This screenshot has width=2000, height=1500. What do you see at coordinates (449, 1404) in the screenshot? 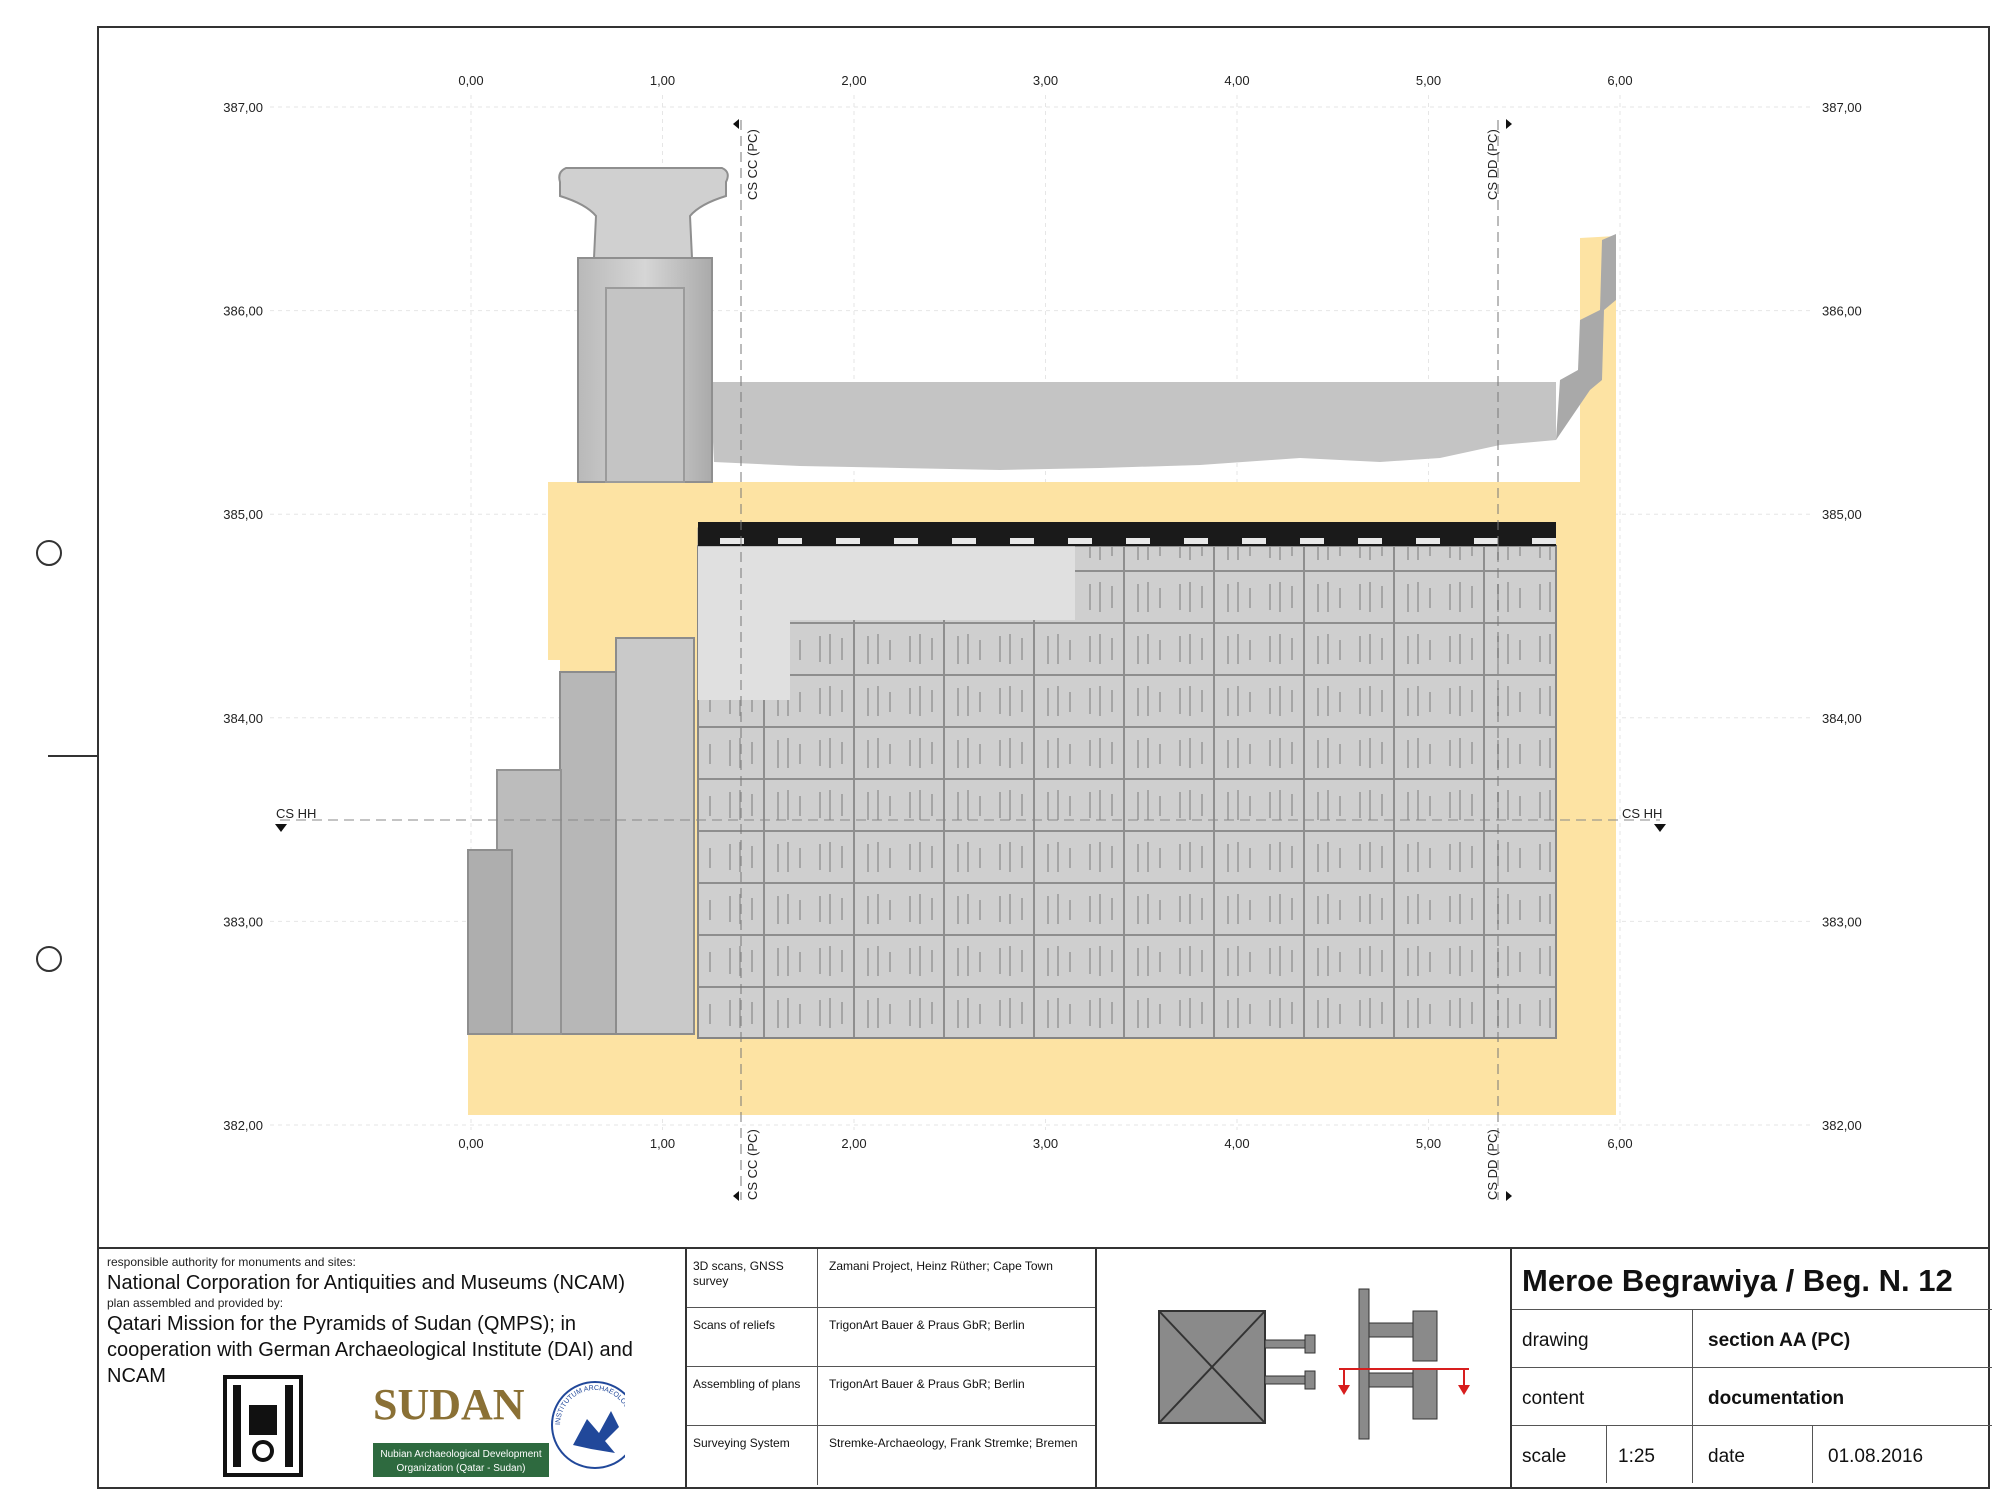
I see `svg-text: SUDAN` at bounding box center [449, 1404].